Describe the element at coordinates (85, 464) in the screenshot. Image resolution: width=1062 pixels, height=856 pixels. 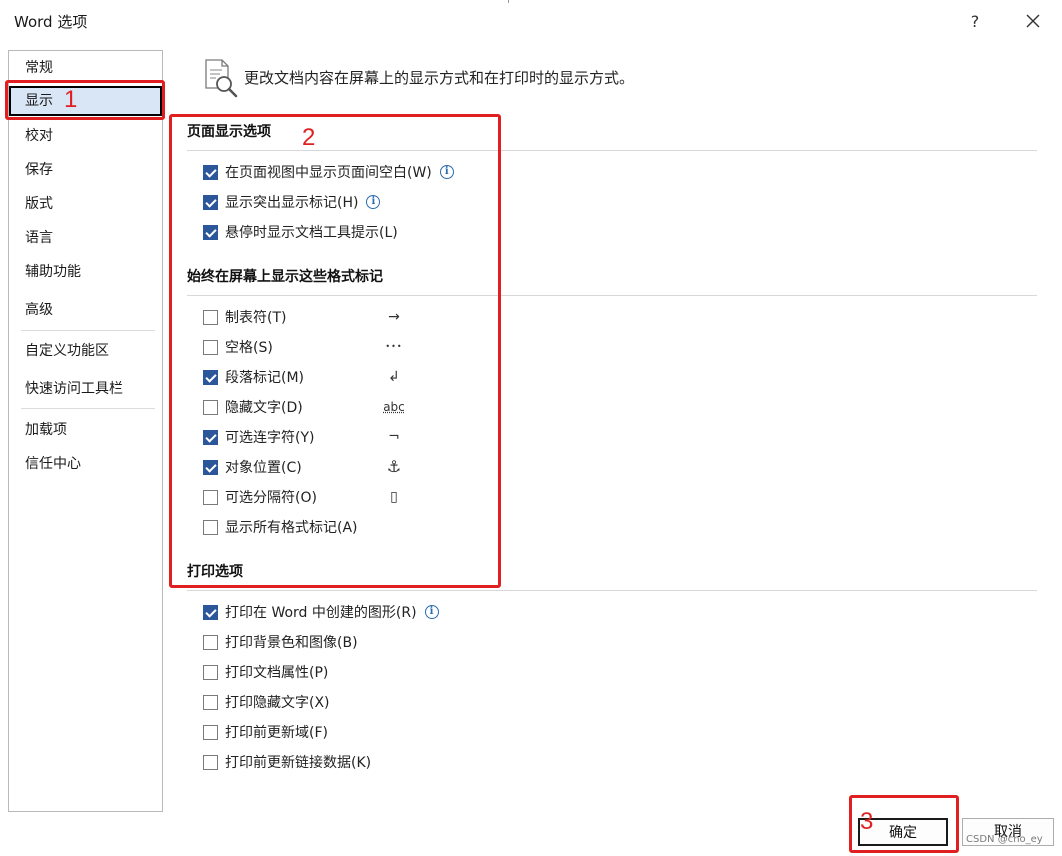
I see `sidebar-item-trust-center: 信任中心` at that location.